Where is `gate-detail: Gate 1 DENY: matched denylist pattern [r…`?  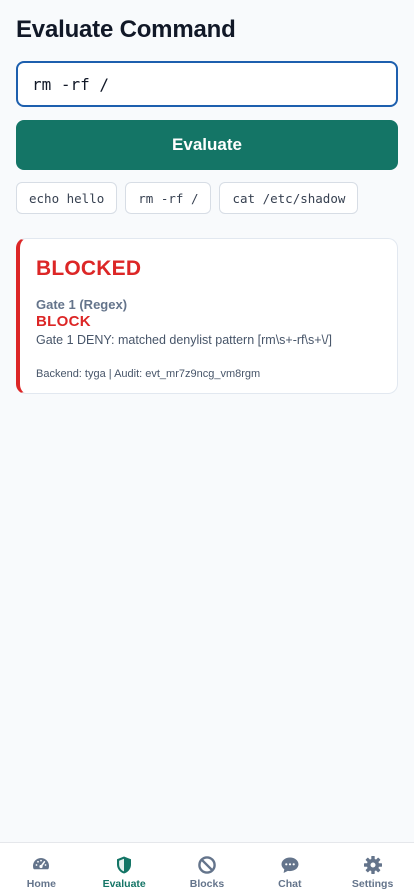
gate-detail: Gate 1 DENY: matched denylist pattern [r… is located at coordinates (184, 340).